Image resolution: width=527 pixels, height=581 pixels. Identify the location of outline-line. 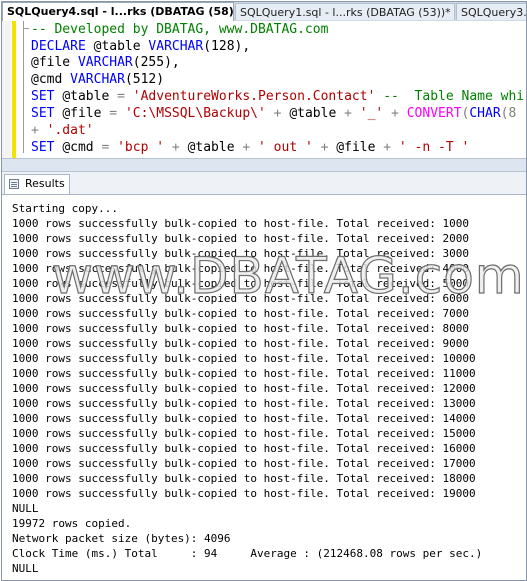
(23, 87).